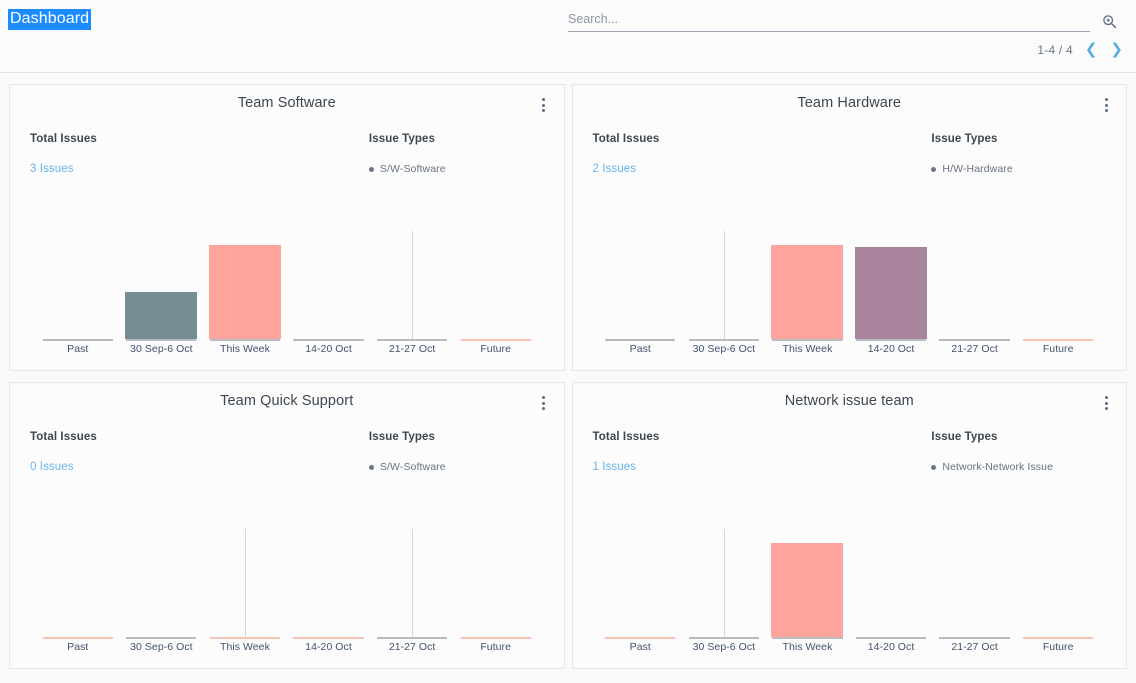 Image resolution: width=1136 pixels, height=683 pixels. I want to click on legend-dot-icon, so click(371, 169).